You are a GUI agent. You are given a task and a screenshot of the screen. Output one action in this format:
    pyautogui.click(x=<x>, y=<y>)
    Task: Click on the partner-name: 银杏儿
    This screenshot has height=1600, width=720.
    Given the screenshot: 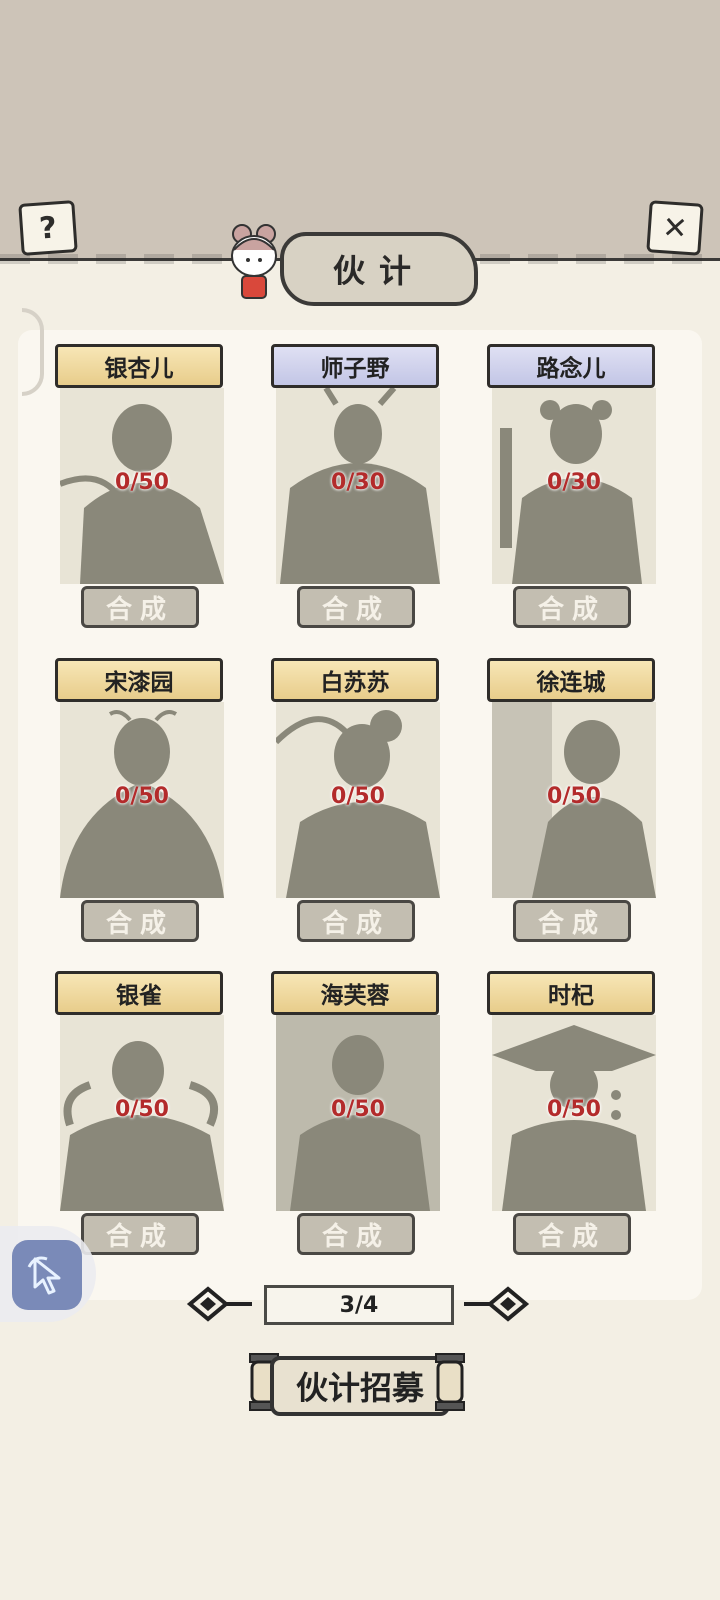 What is the action you would take?
    pyautogui.click(x=139, y=366)
    